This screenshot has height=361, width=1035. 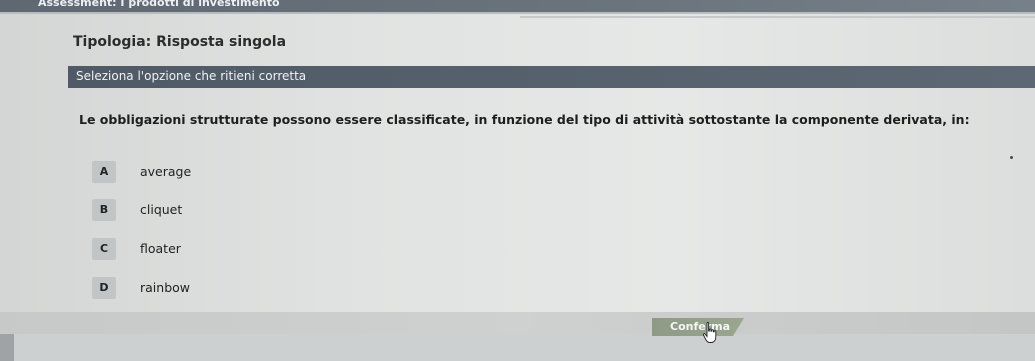 I want to click on confirm-button-label: Conferma, so click(x=700, y=326).